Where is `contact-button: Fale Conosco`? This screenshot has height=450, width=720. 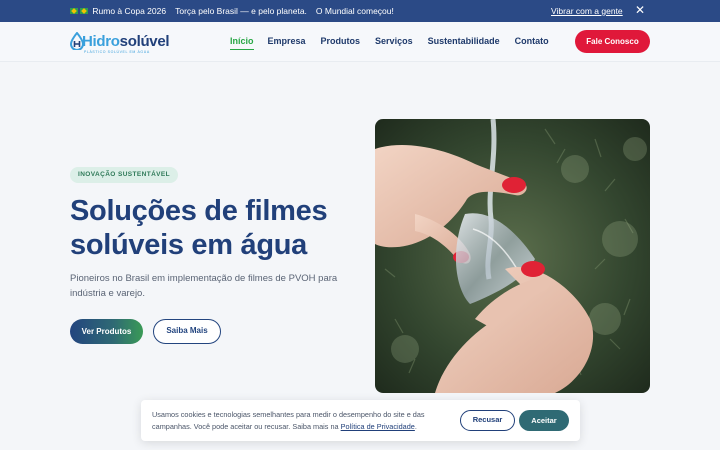 contact-button: Fale Conosco is located at coordinates (612, 41).